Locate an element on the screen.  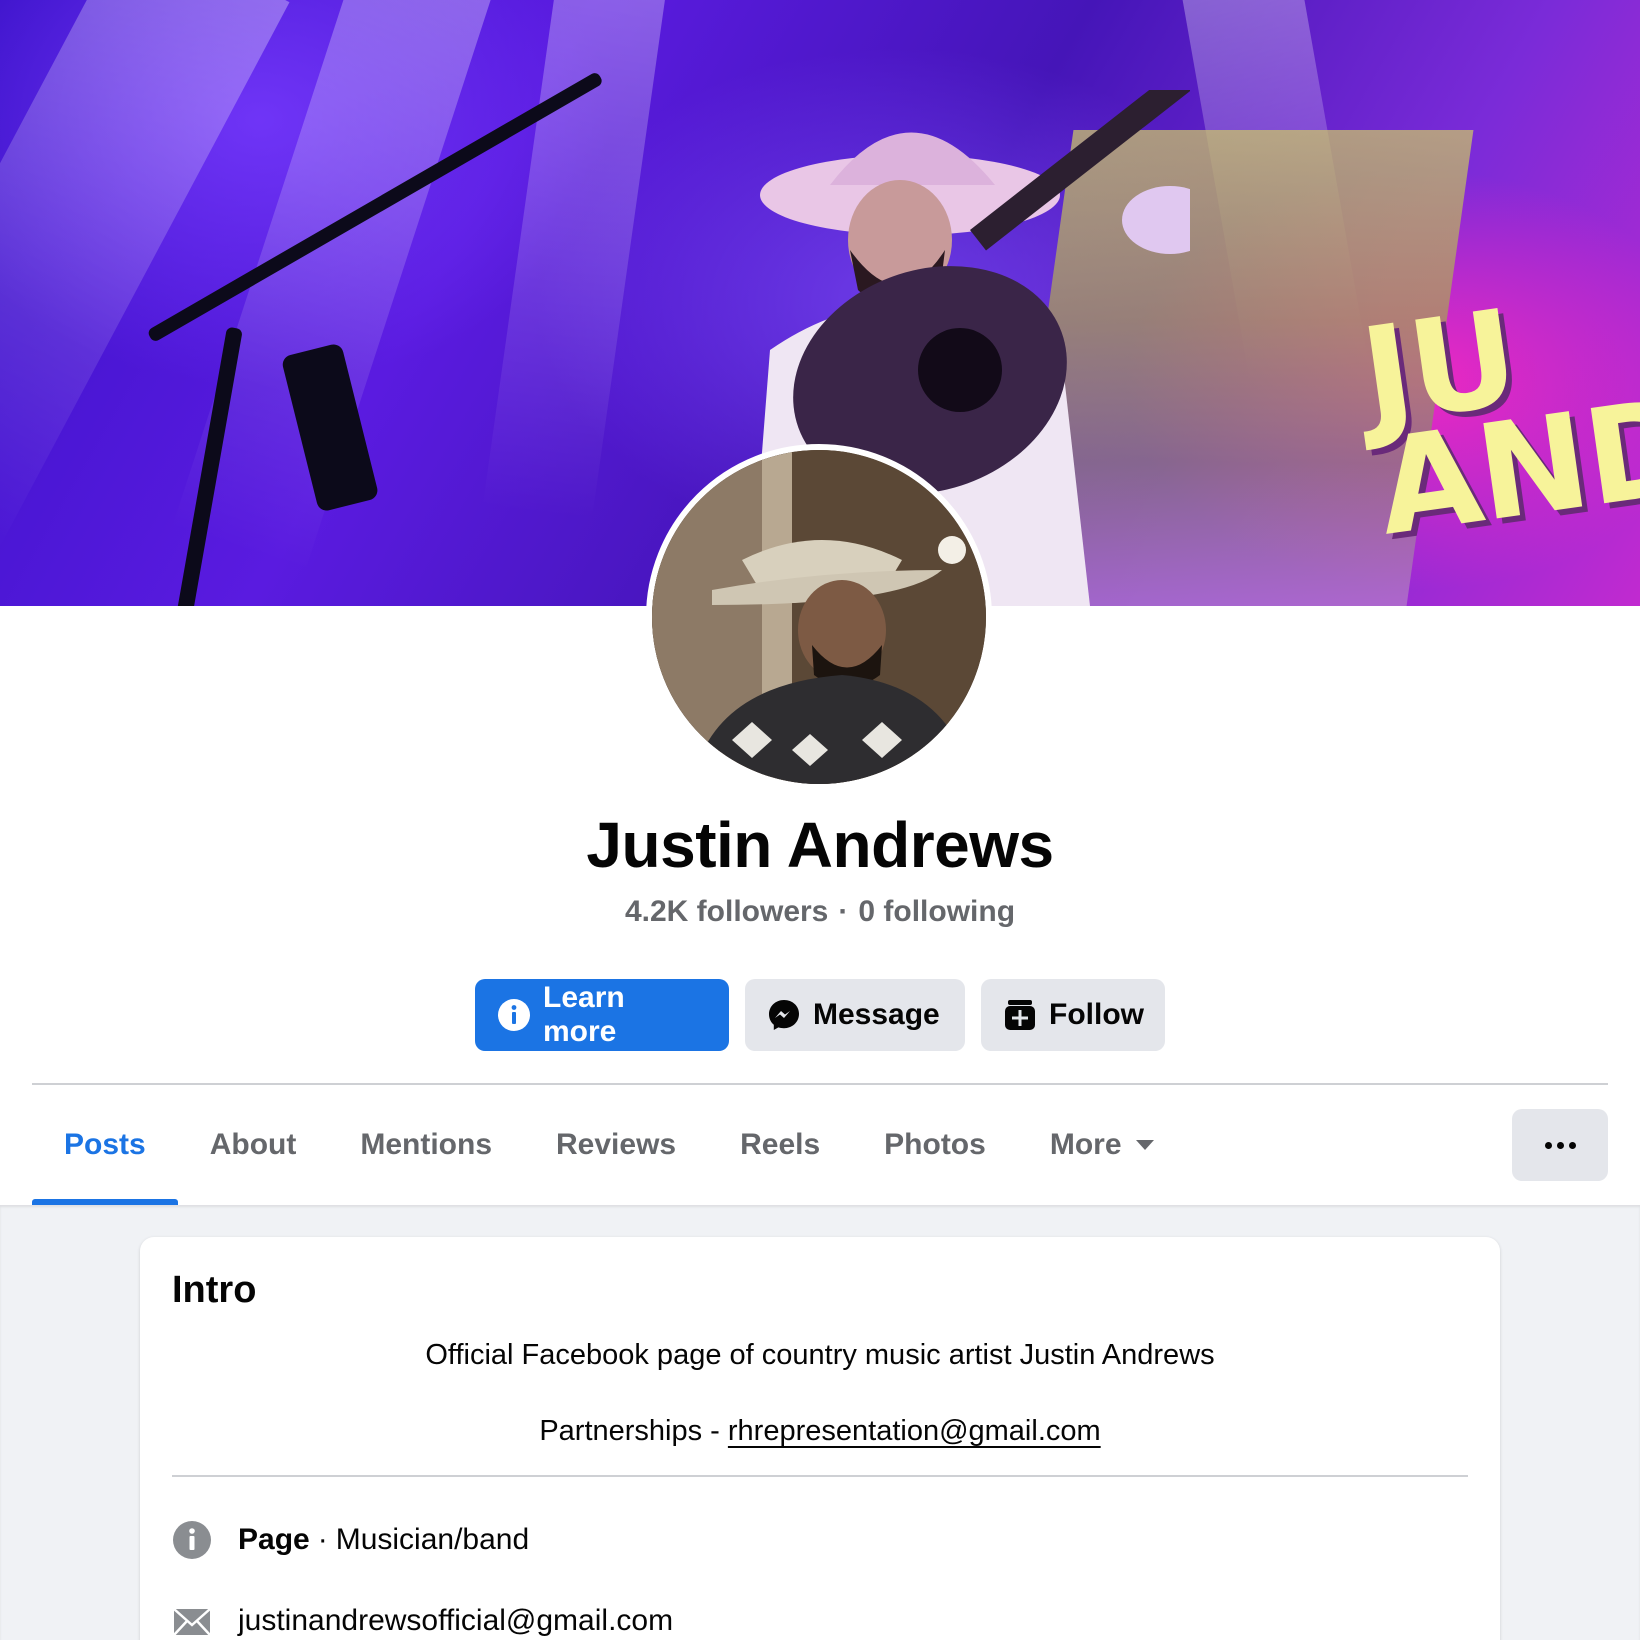
tab-more-label: More is located at coordinates (1085, 1144).